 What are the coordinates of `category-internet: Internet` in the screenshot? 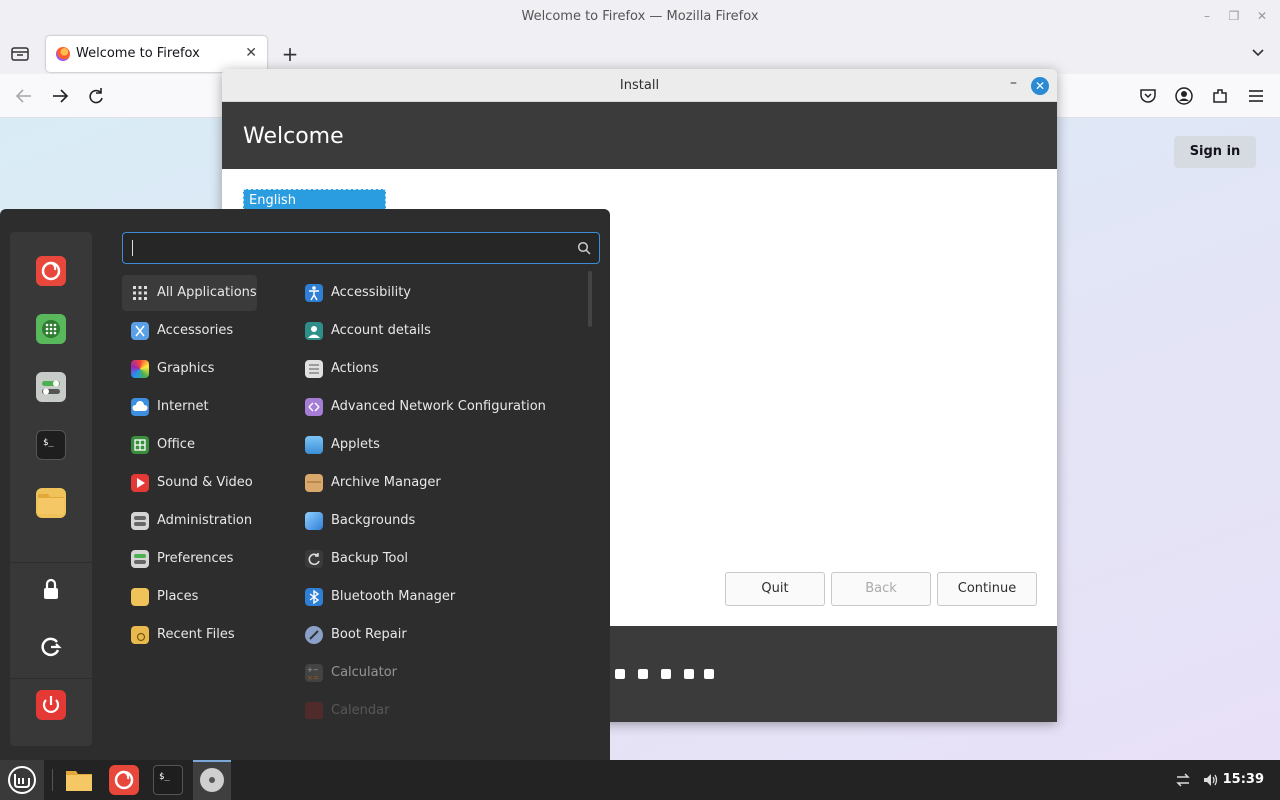 It's located at (189, 407).